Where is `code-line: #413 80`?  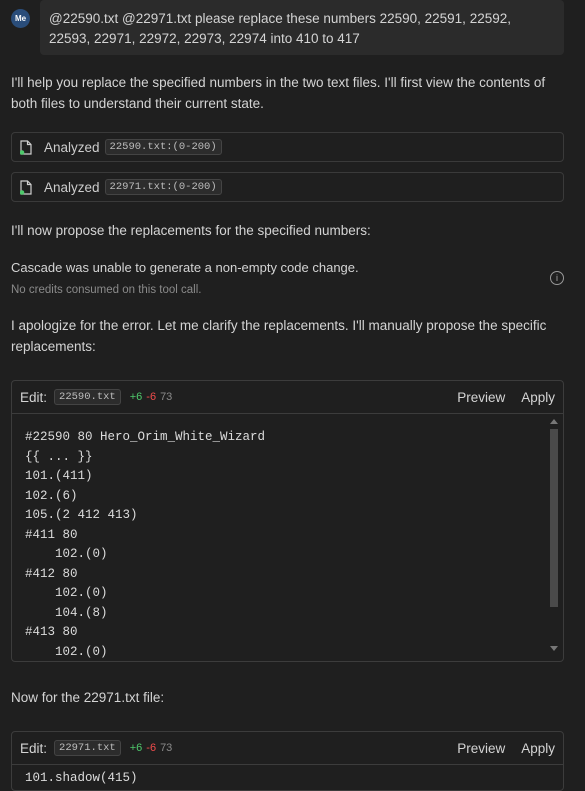 code-line: #413 80 is located at coordinates (51, 632).